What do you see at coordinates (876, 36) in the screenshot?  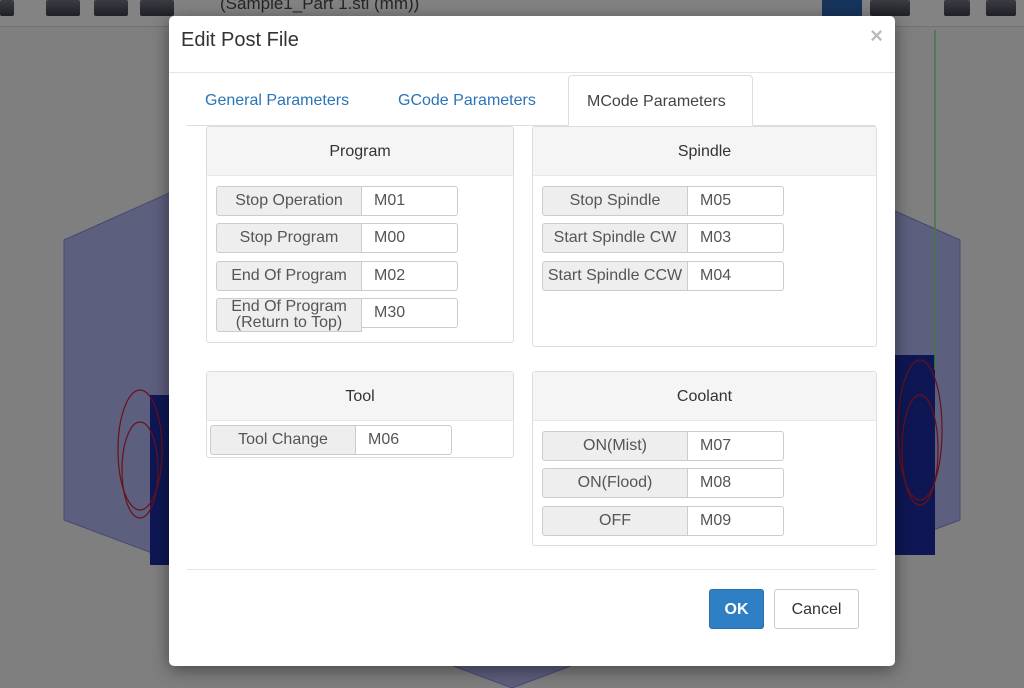 I see `close-icon: ×` at bounding box center [876, 36].